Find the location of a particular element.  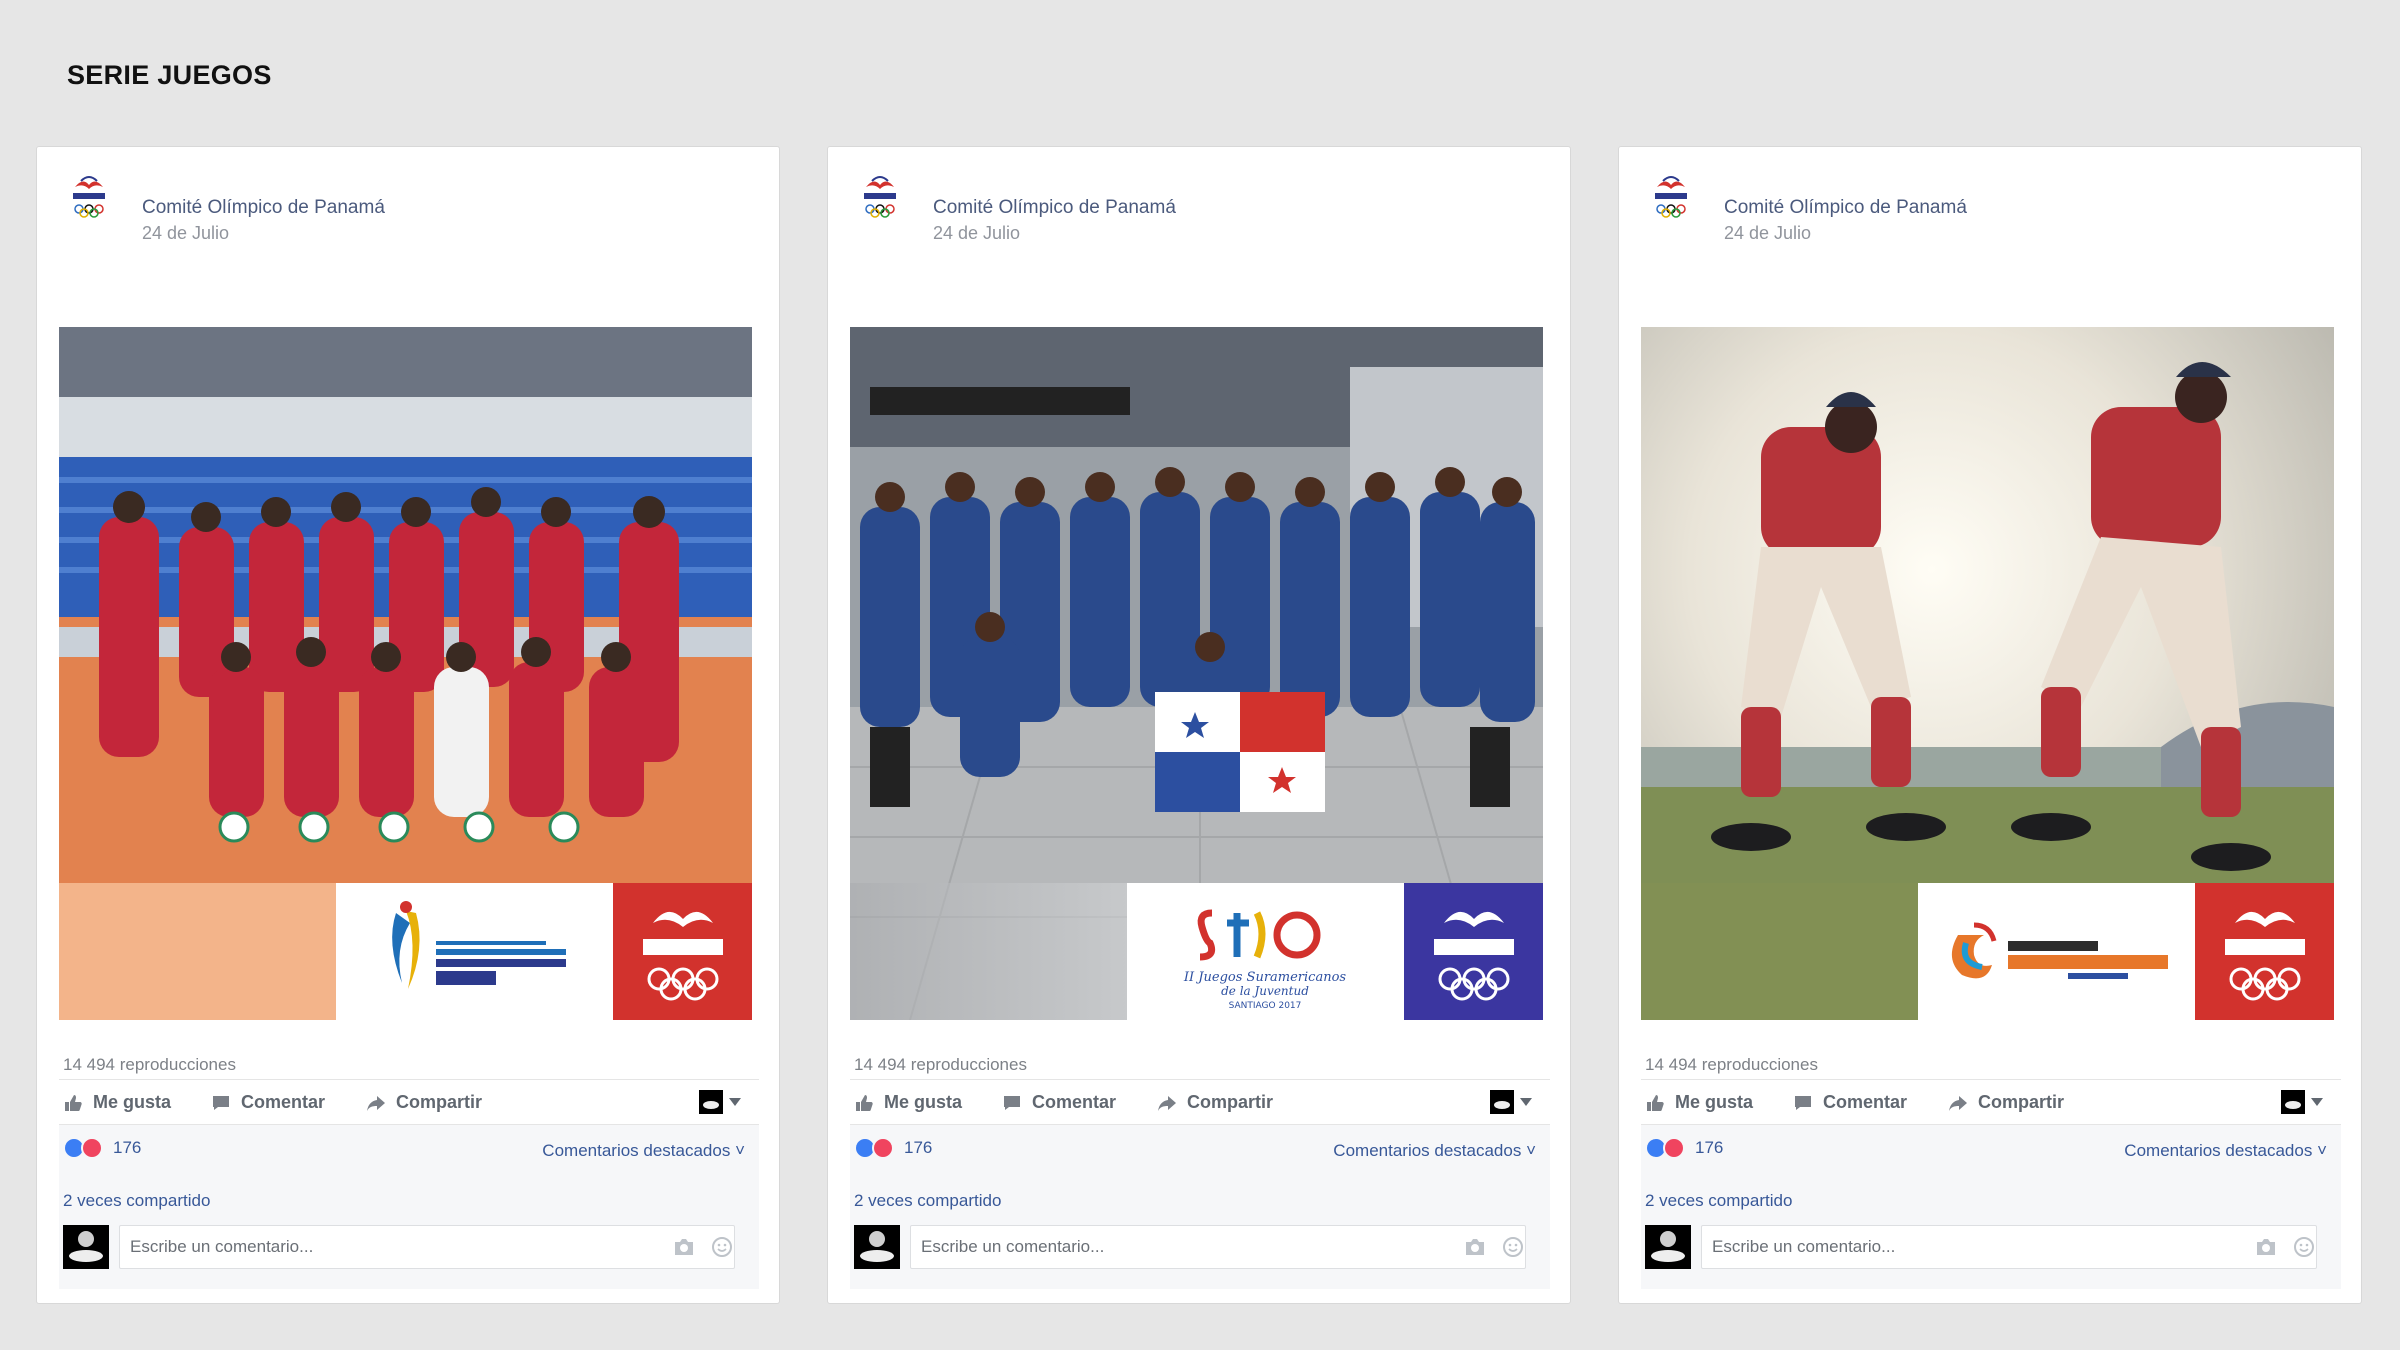

svg-text: II Juegos Suramericanos is located at coordinates (1264, 977).